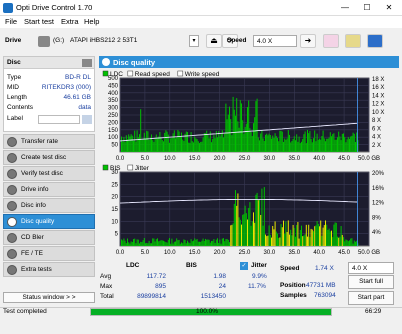 Image resolution: width=402 pixels, height=334 pixels. I want to click on jitter-checkbox: ✓, so click(244, 266).